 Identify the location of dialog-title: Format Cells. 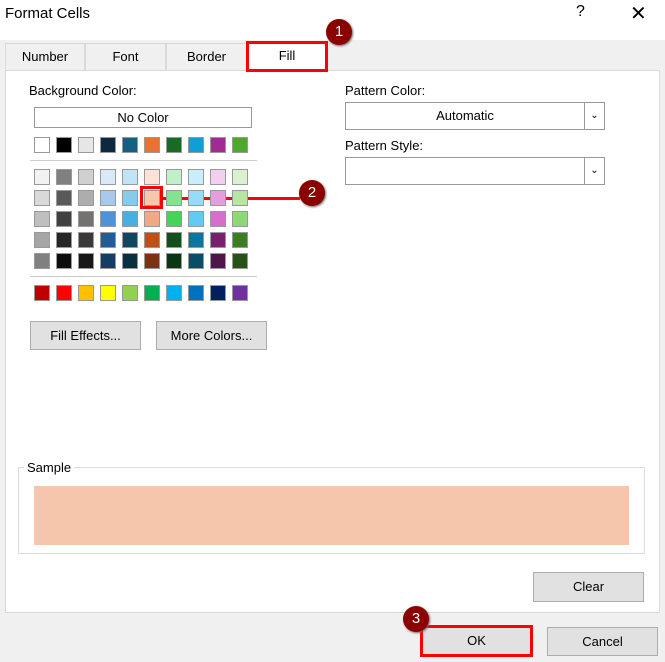
(48, 13).